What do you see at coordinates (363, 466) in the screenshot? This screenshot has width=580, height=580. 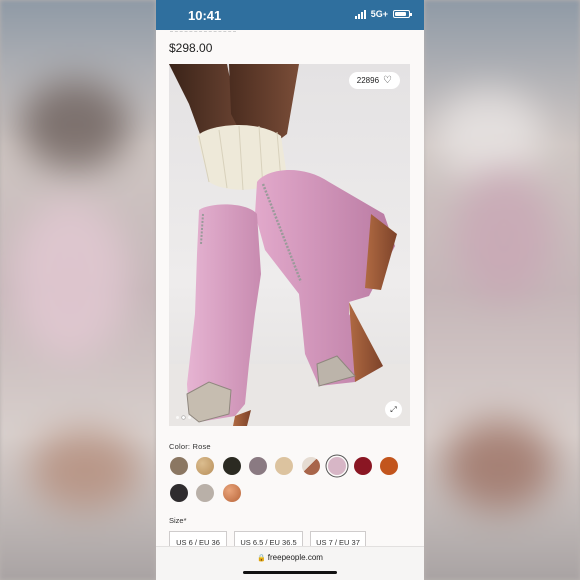 I see `color-swatch-burgundy` at bounding box center [363, 466].